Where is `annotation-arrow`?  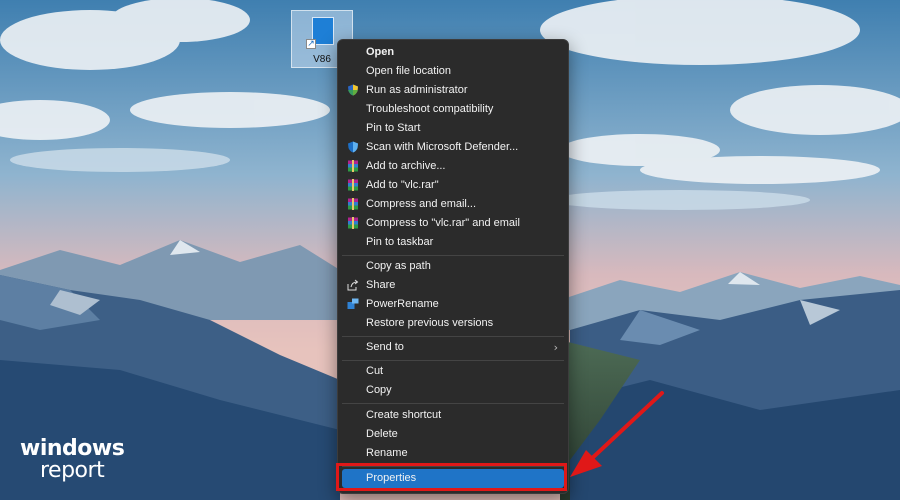
annotation-arrow is located at coordinates (617, 434).